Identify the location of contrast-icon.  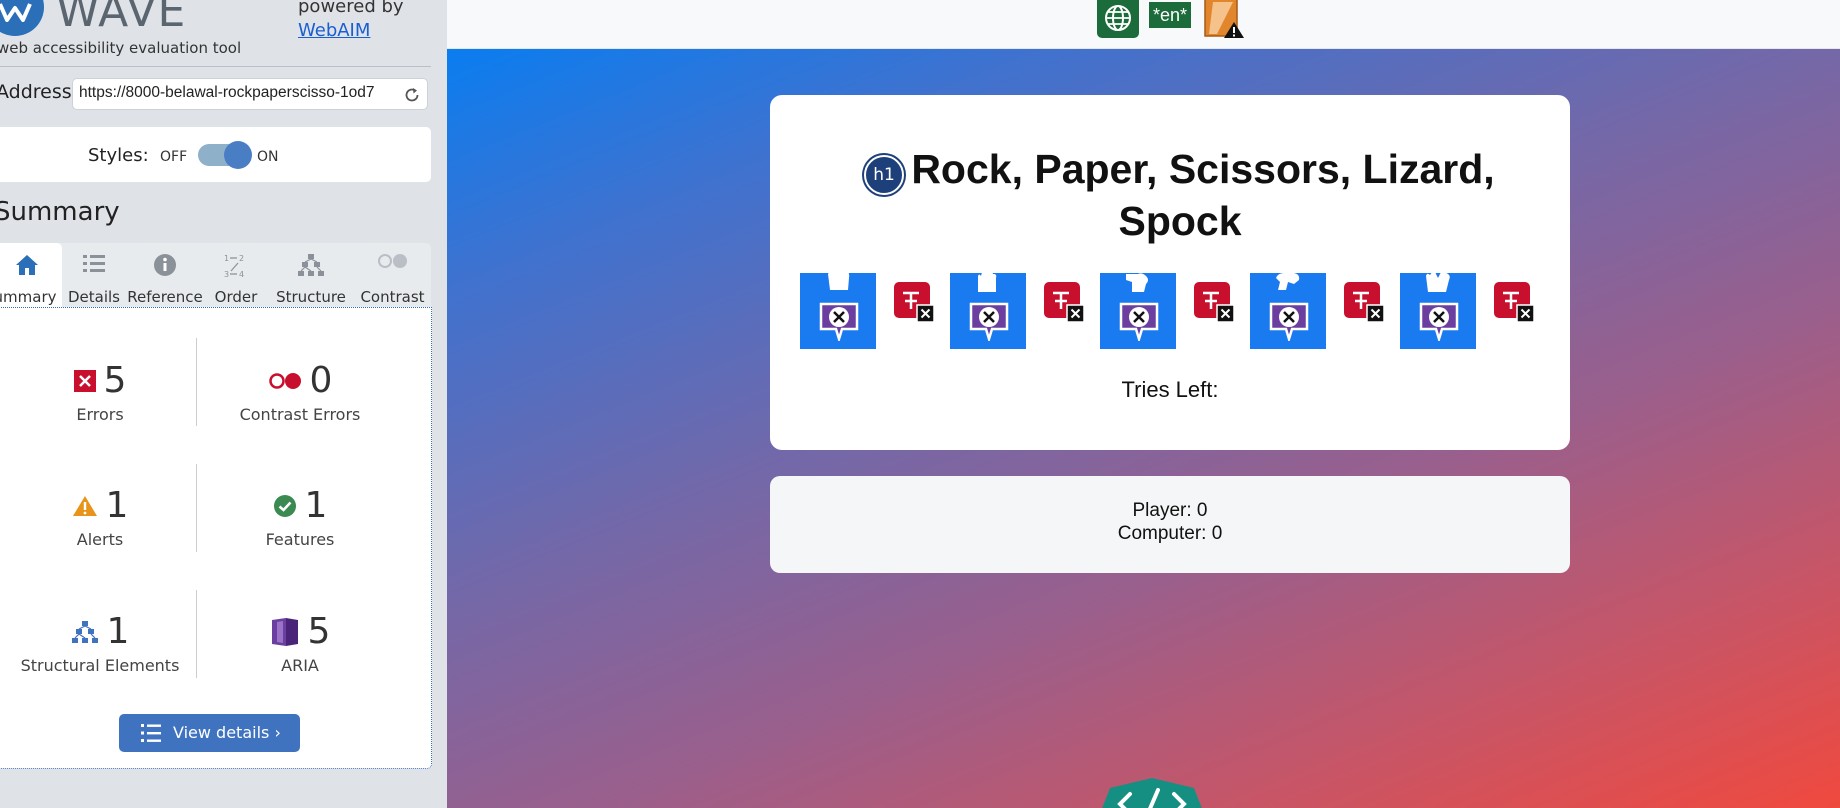
(392, 261).